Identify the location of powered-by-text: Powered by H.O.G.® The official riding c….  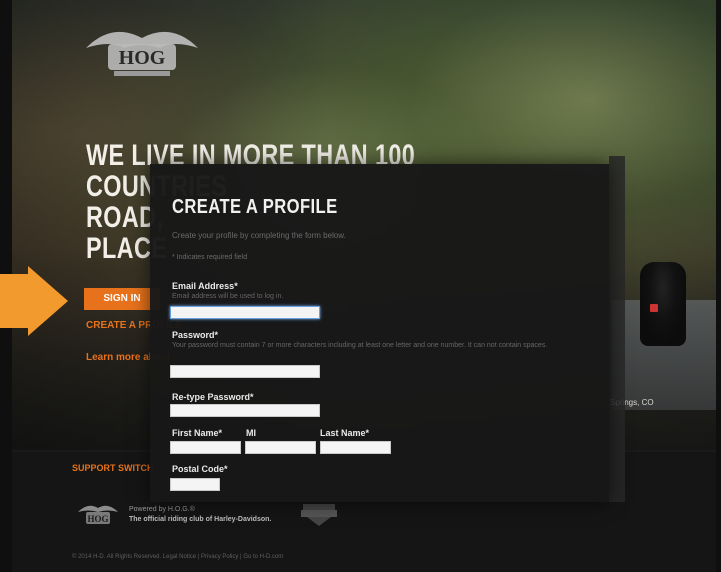
(200, 515).